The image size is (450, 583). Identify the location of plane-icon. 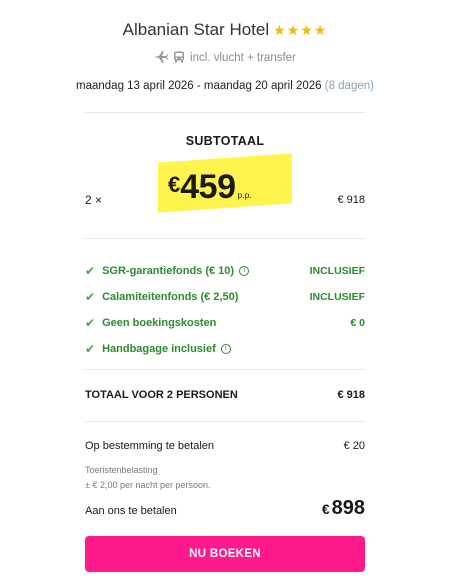
(161, 58).